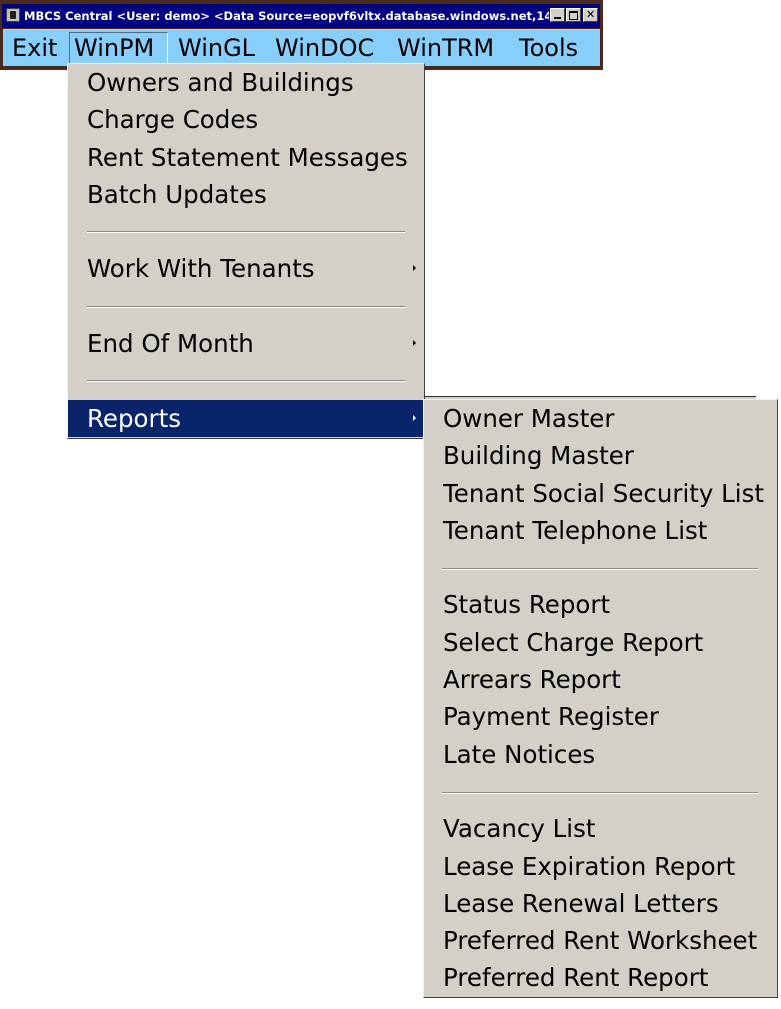 This screenshot has width=781, height=1009. I want to click on menu-item-late-notices: Late Notices, so click(600, 754).